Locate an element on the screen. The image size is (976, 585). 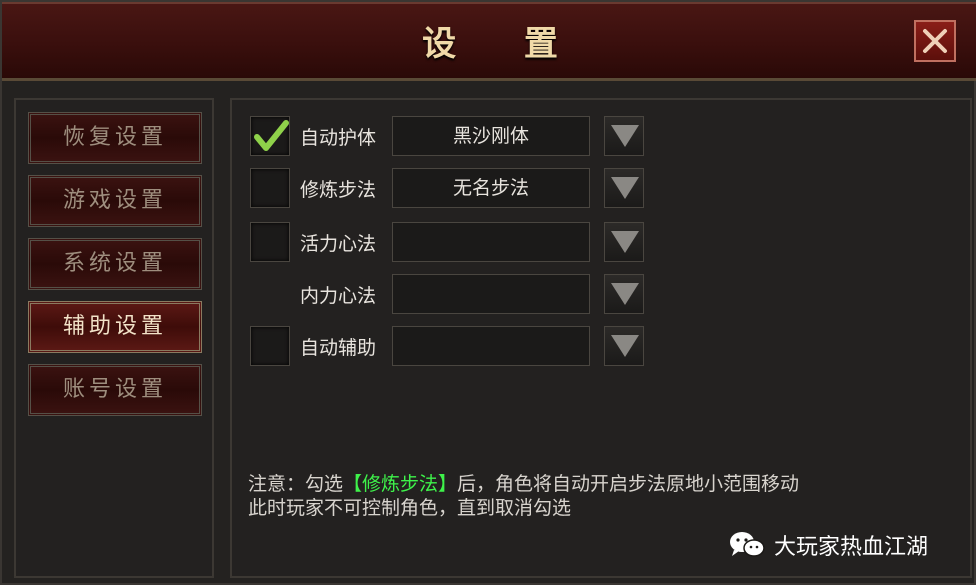
option-row-auto-assist: 自动辅助 is located at coordinates (582, 346).